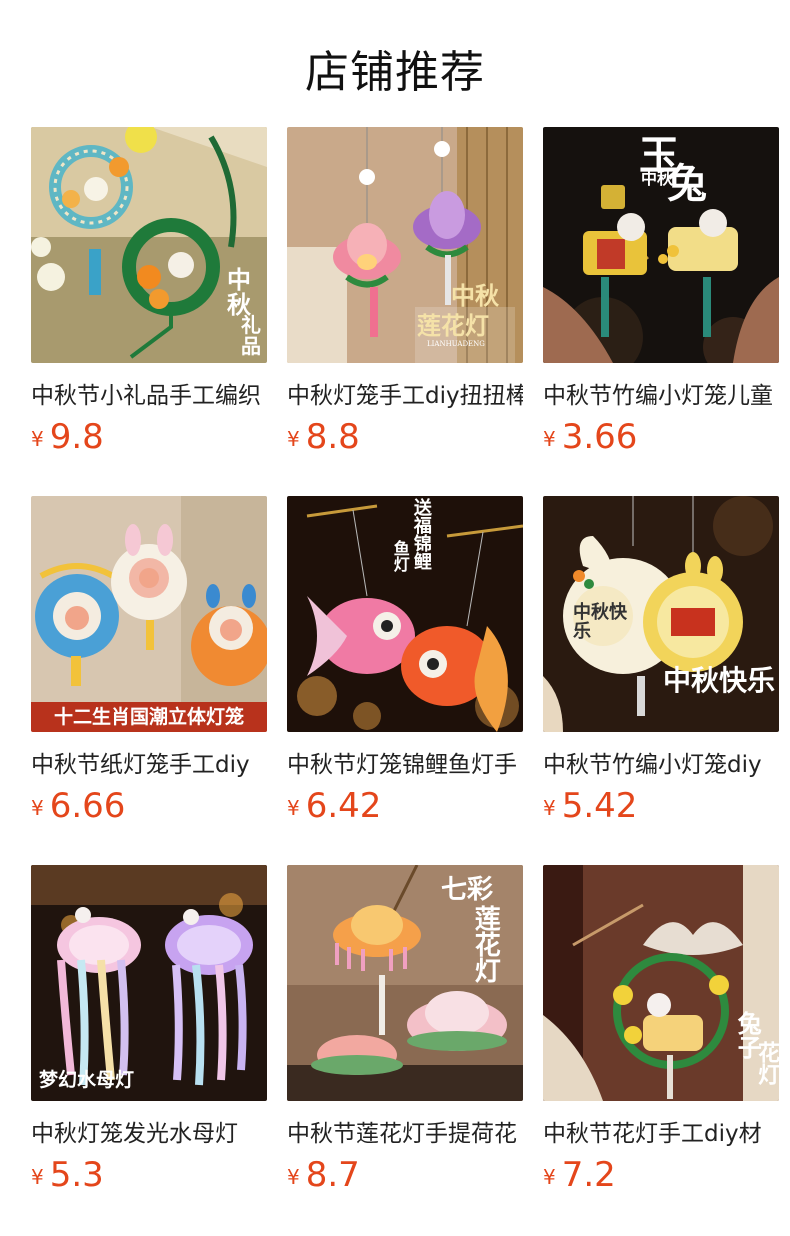 The height and width of the screenshot is (1236, 790). Describe the element at coordinates (149, 245) in the screenshot. I see `product-image: 中 秋 礼 品` at that location.